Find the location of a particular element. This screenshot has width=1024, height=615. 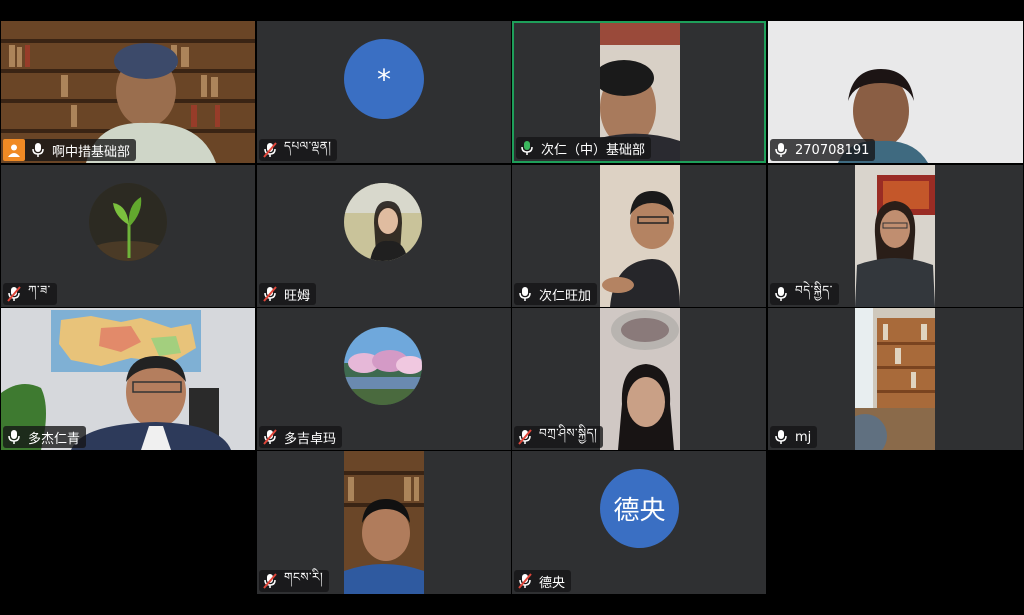

participant-tile: གངས་རི། is located at coordinates (384, 522).